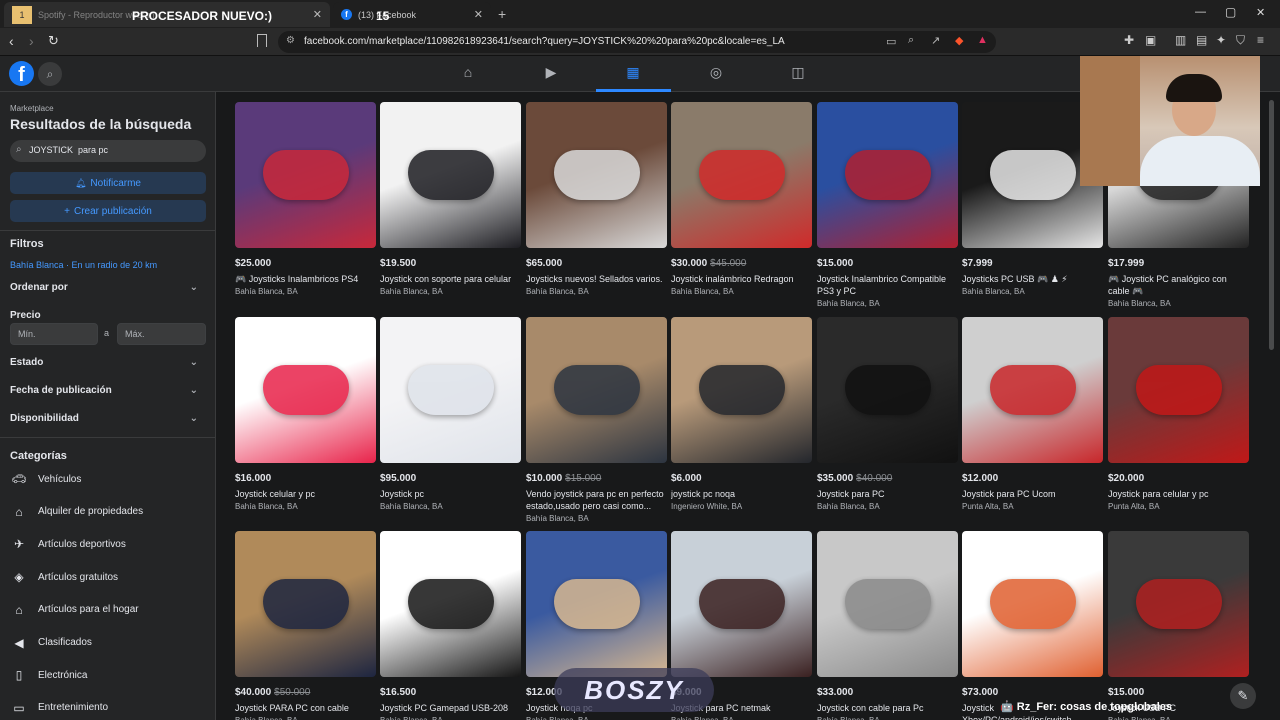 The width and height of the screenshot is (1280, 720). What do you see at coordinates (633, 74) in the screenshot?
I see `marketplace-icon: ▦` at bounding box center [633, 74].